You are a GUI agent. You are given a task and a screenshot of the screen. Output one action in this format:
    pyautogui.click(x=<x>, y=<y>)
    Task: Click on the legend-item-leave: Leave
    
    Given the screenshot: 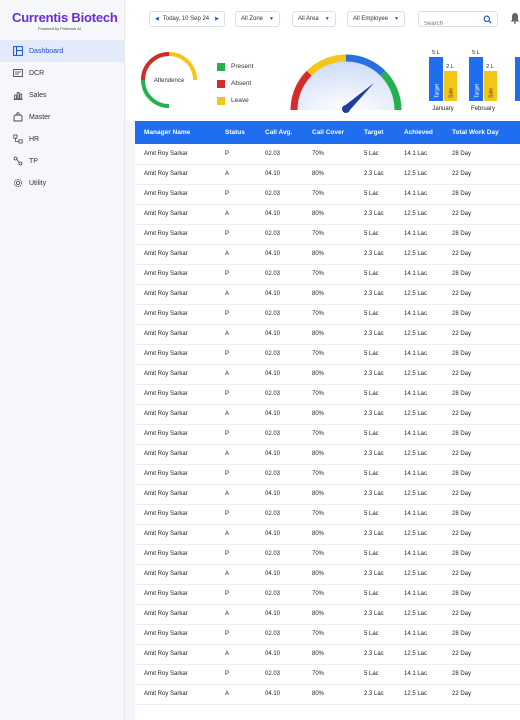 What is the action you would take?
    pyautogui.click(x=235, y=100)
    